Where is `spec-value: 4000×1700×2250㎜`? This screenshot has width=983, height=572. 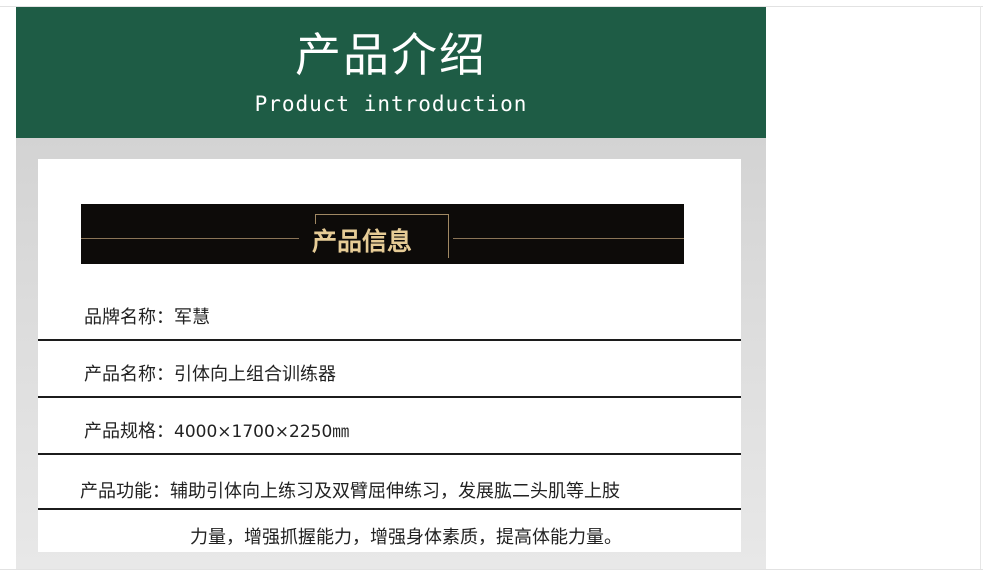
spec-value: 4000×1700×2250㎜ is located at coordinates (262, 432).